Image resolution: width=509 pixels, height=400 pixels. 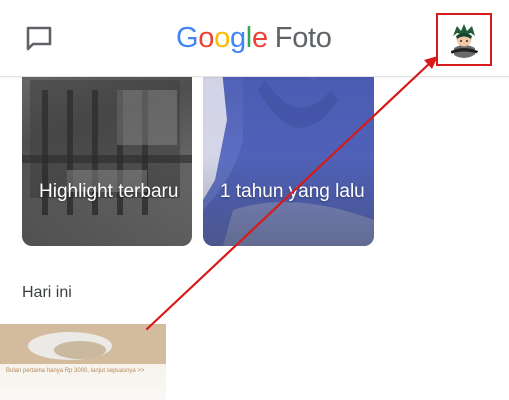 I want to click on logo-letter: e, so click(x=259, y=38).